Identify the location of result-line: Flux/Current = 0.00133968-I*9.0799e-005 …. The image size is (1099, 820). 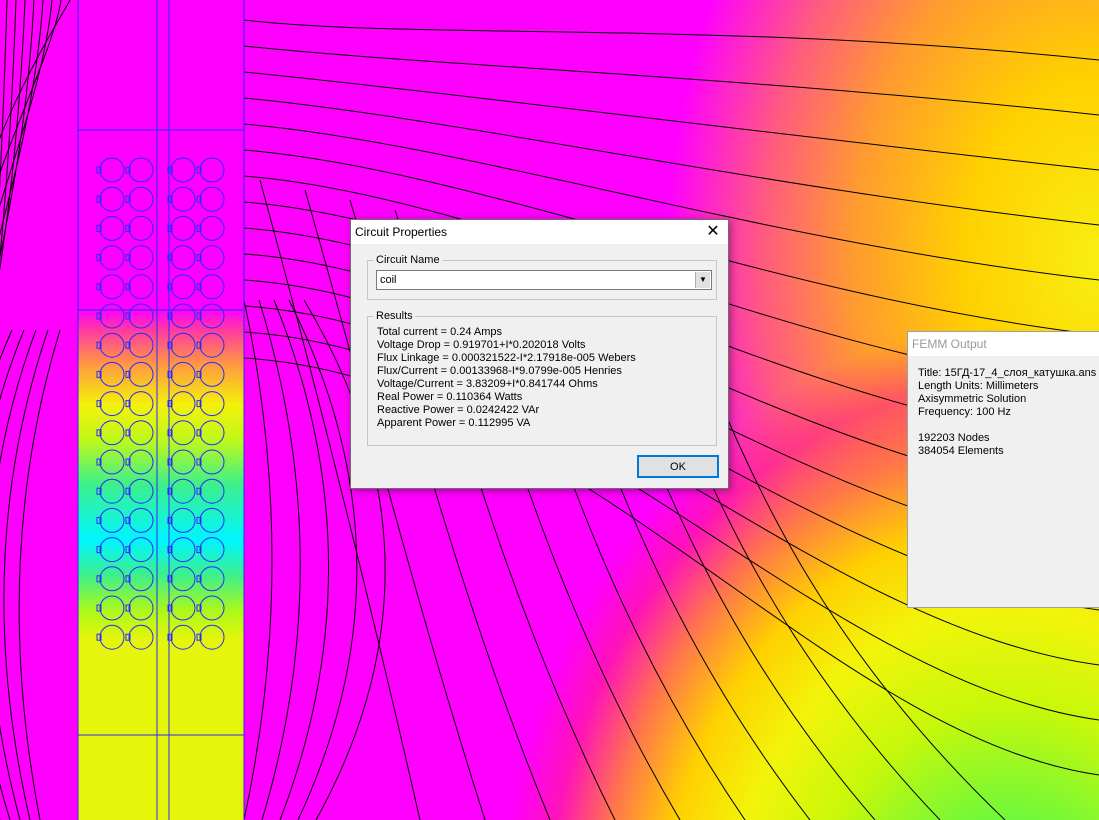
(499, 371).